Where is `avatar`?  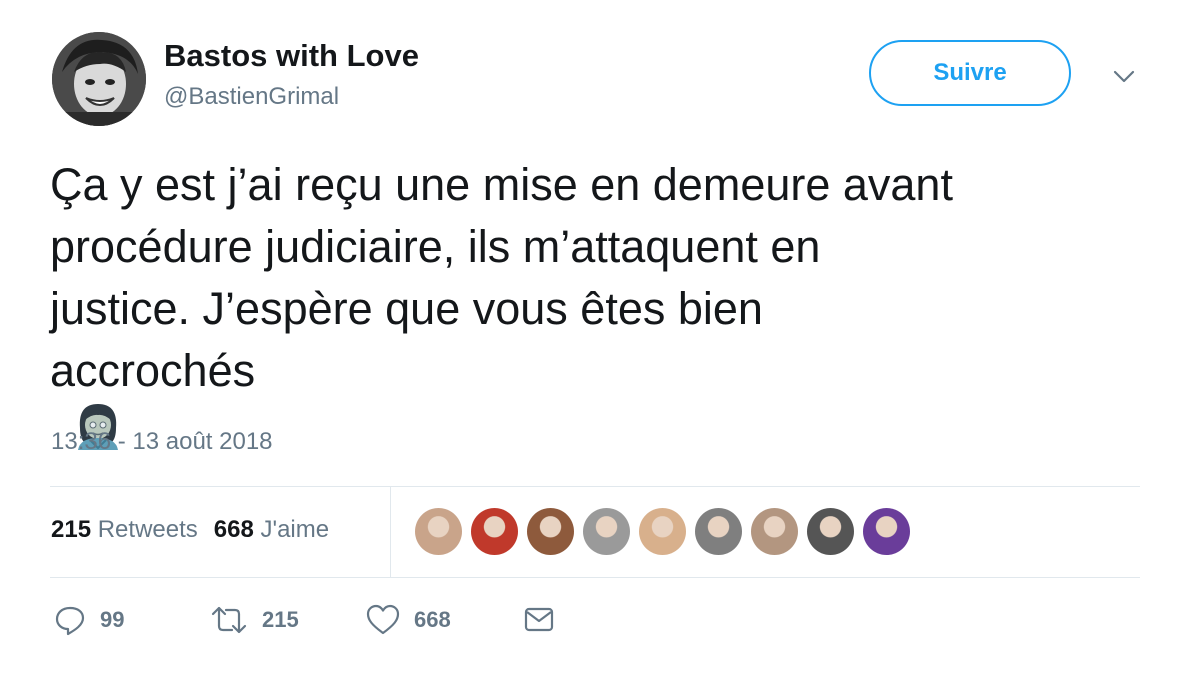 avatar is located at coordinates (99, 79).